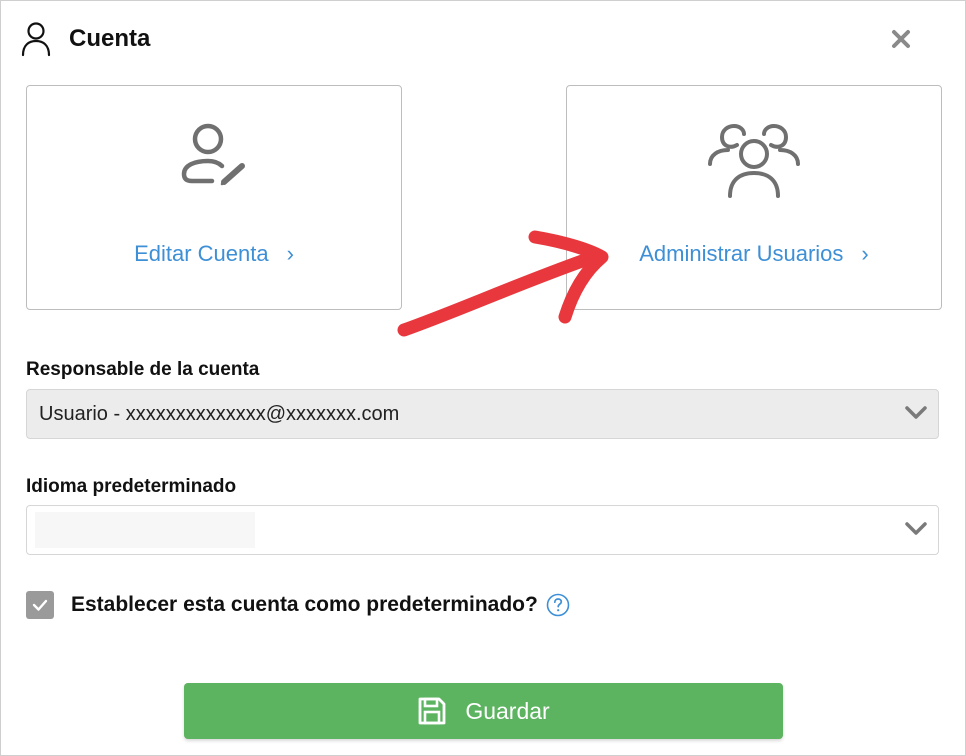  I want to click on manage-users-link: Administrar Usuarios ›, so click(754, 254).